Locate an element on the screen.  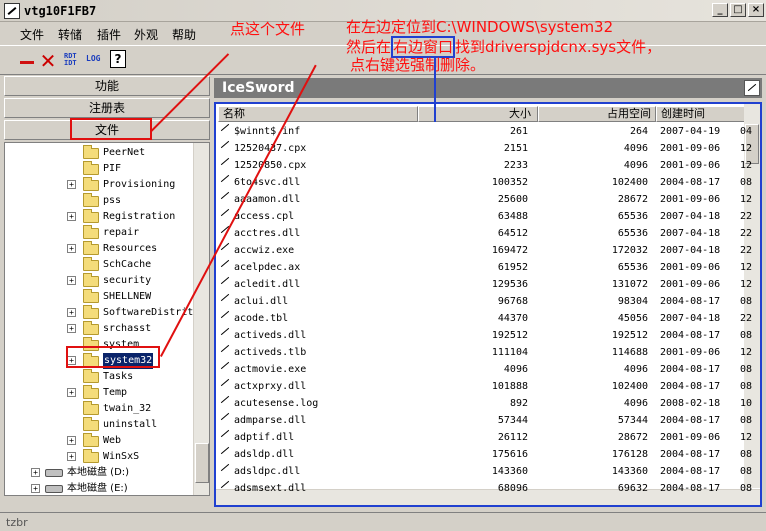
file-row: accwiz.exe 169472 172032 2007-04-18 22 is located at coordinates (485, 250).